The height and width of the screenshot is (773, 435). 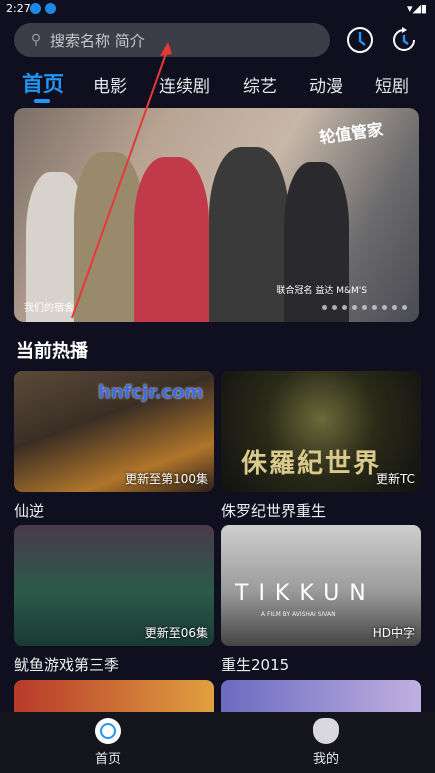 What do you see at coordinates (326, 731) in the screenshot?
I see `profile-icon` at bounding box center [326, 731].